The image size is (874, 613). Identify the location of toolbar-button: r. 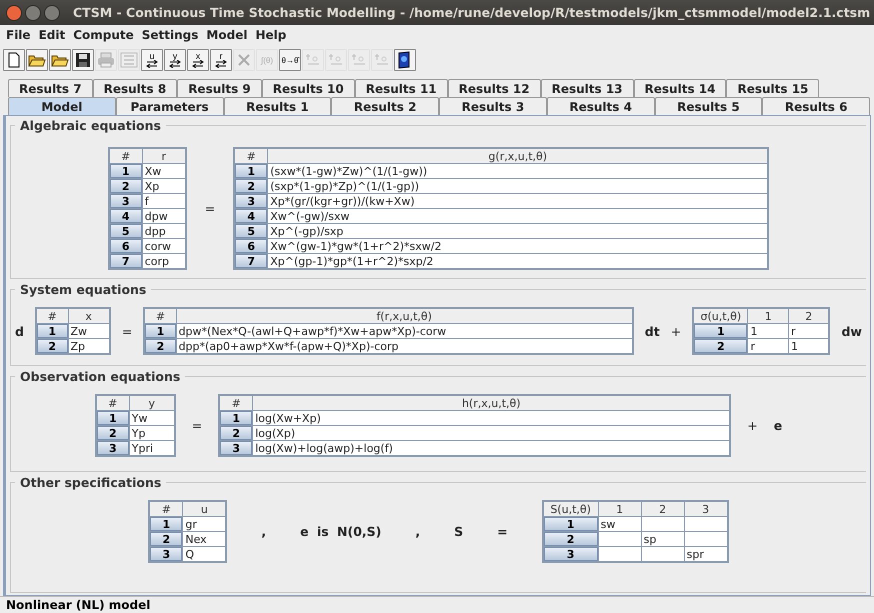
(221, 60).